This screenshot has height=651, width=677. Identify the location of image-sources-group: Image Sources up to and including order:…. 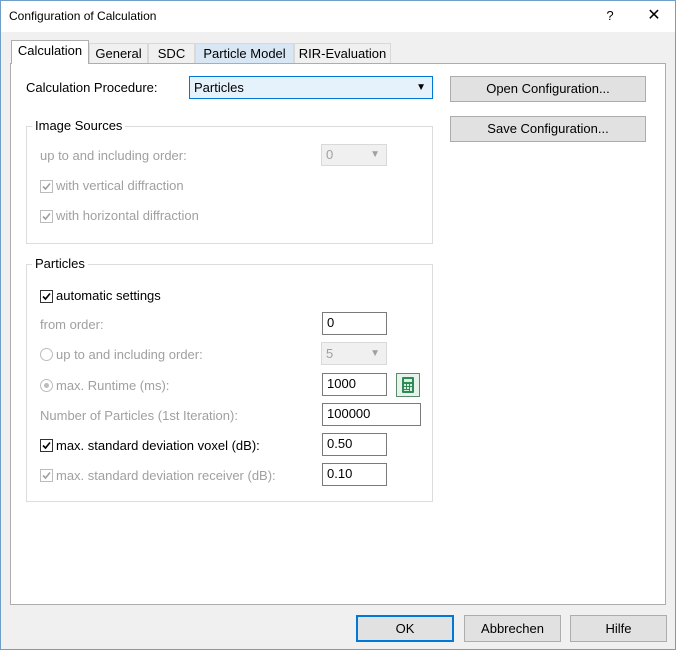
(229, 181).